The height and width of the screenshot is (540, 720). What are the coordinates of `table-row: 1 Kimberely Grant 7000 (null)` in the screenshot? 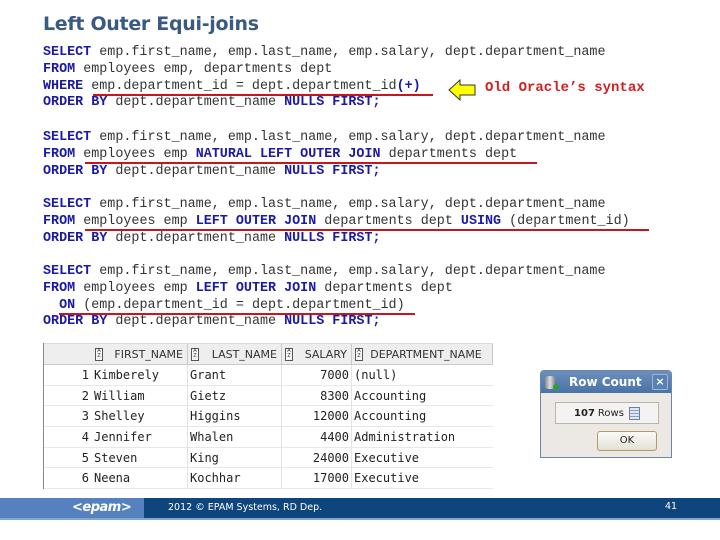 It's located at (268, 375).